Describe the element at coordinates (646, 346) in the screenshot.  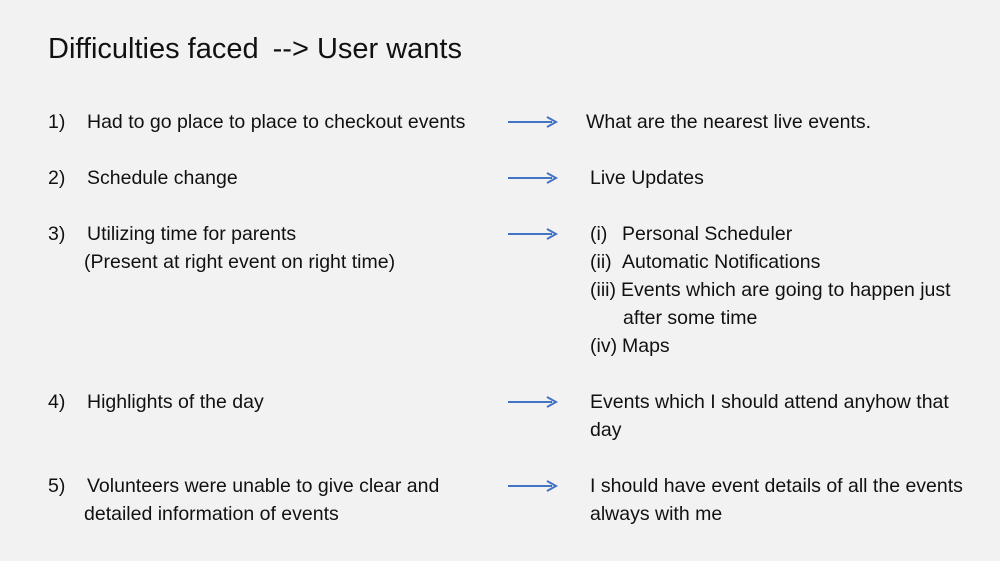
I see `list-item-text: Maps` at that location.